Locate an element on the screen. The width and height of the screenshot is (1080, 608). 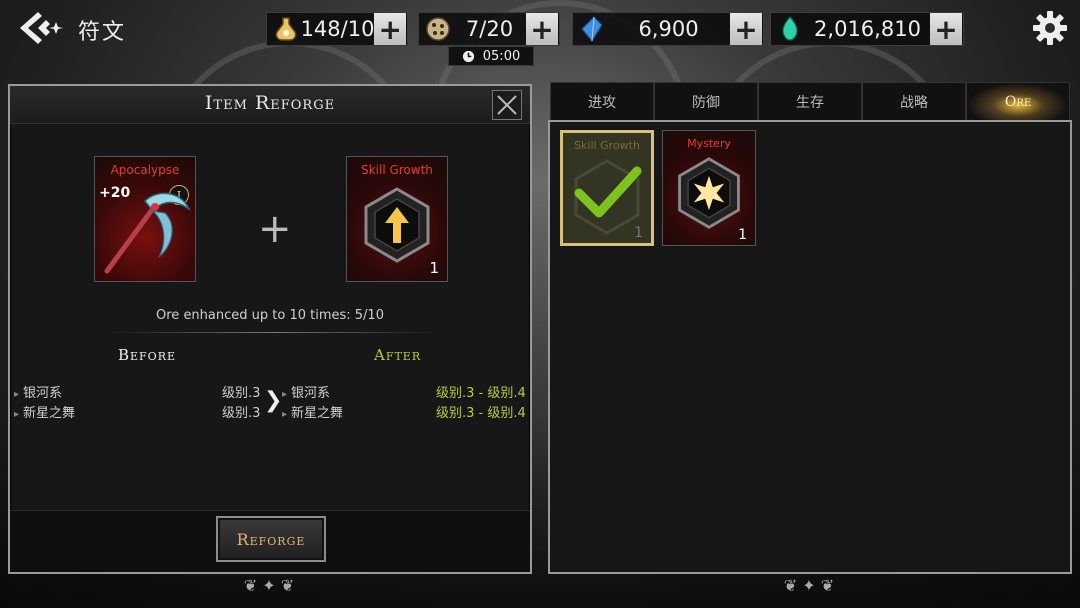
mystery-rune-icon is located at coordinates (709, 193).